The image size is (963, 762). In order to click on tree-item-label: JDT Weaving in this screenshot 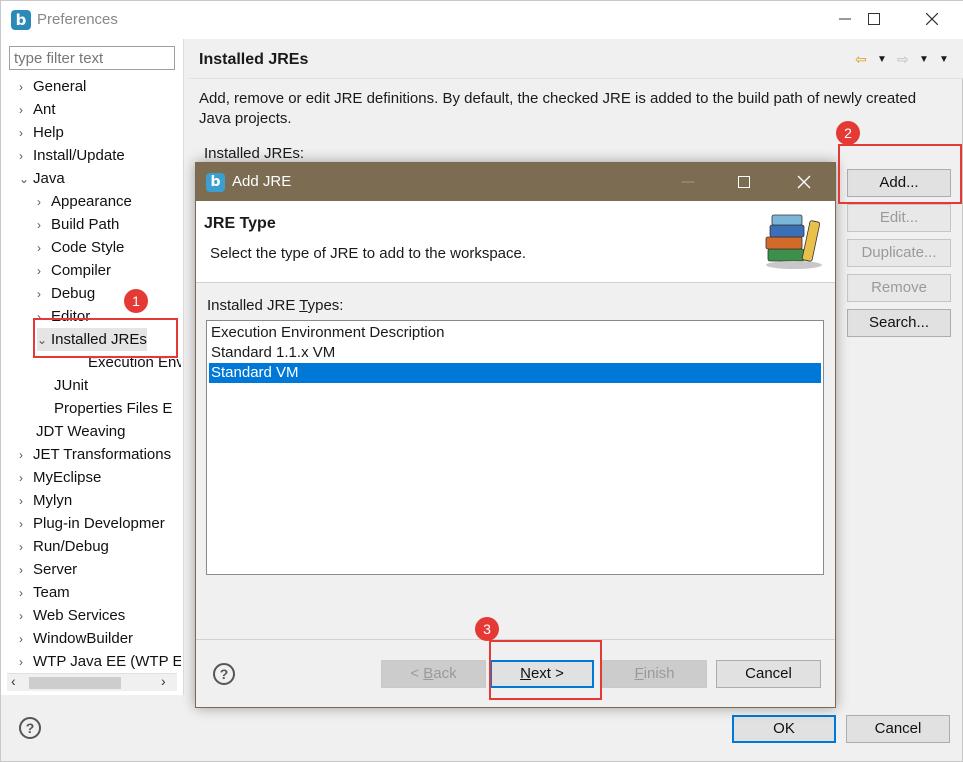, I will do `click(81, 431)`.